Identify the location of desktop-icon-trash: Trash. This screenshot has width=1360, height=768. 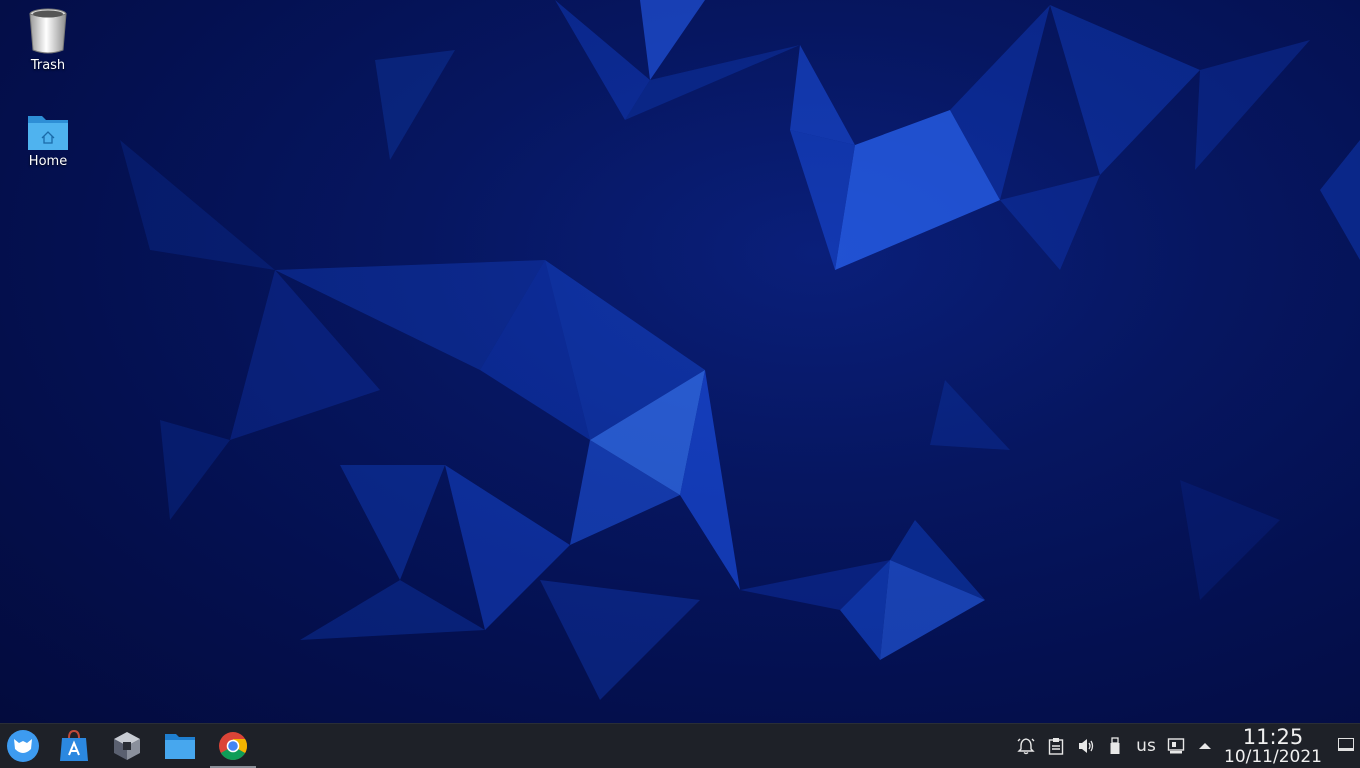
(48, 39).